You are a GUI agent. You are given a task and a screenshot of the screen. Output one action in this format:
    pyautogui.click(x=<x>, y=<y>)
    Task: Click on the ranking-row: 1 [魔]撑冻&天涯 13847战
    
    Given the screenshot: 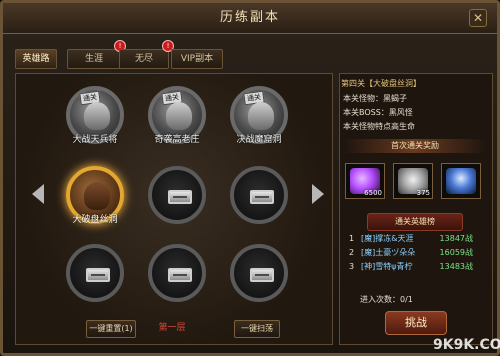 What is the action you would take?
    pyautogui.click(x=417, y=239)
    